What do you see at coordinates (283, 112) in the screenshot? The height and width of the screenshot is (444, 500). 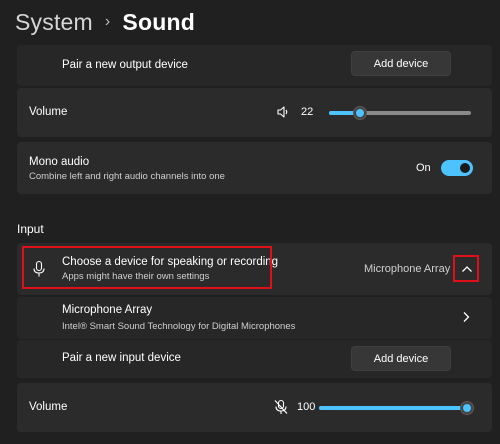 I see `speaker-icon` at bounding box center [283, 112].